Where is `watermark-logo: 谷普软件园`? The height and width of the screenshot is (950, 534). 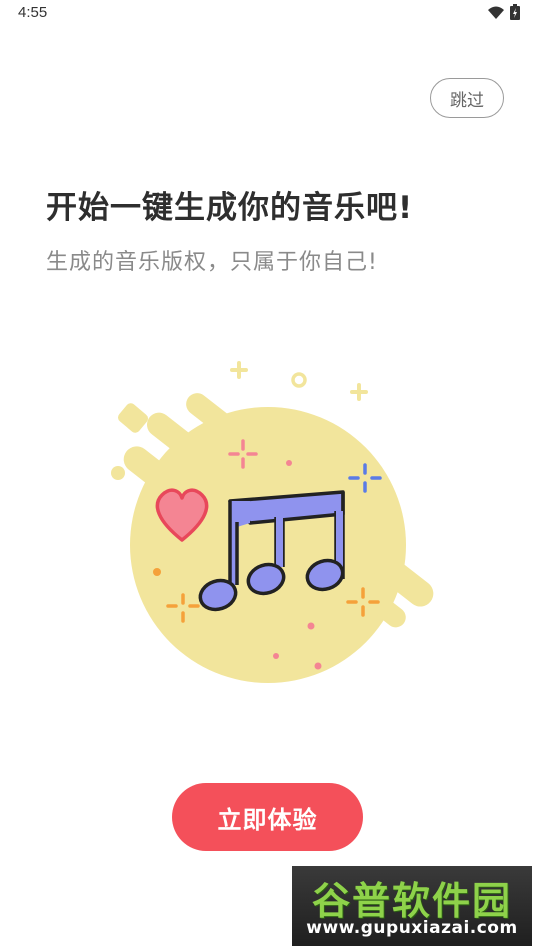 watermark-logo: 谷普软件园 is located at coordinates (411, 901).